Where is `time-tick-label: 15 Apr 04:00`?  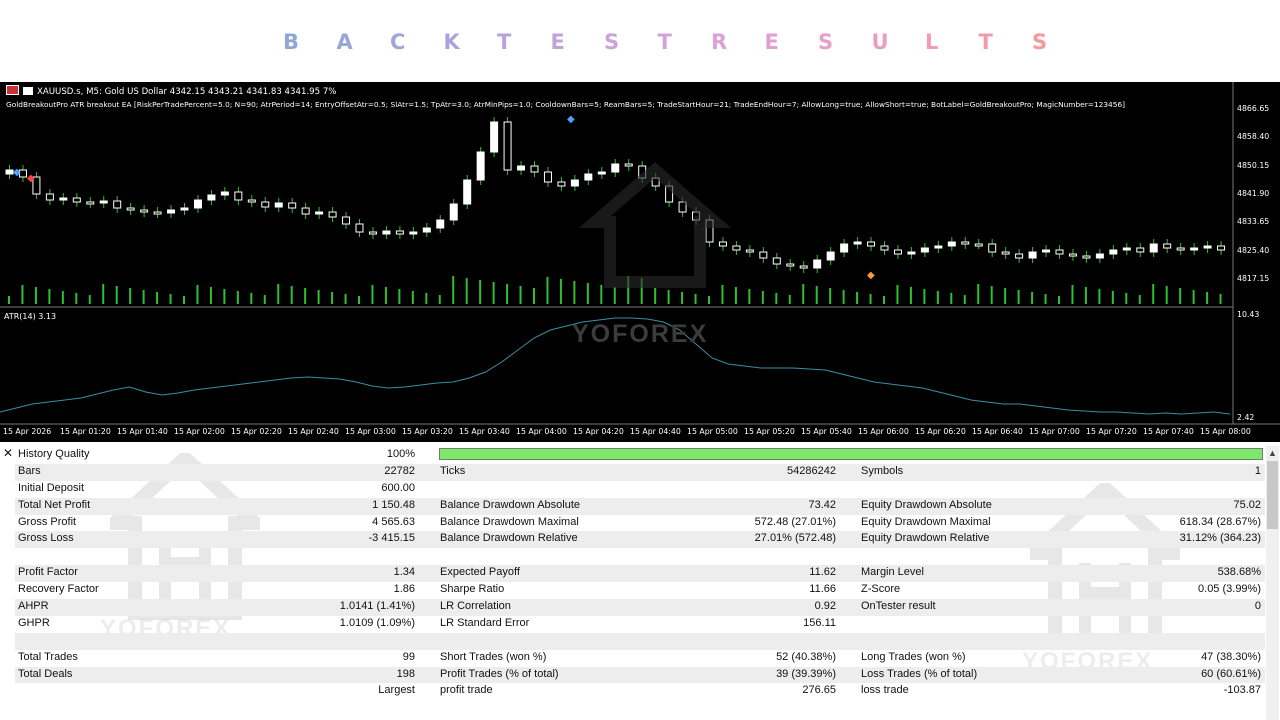
time-tick-label: 15 Apr 04:00 is located at coordinates (541, 431).